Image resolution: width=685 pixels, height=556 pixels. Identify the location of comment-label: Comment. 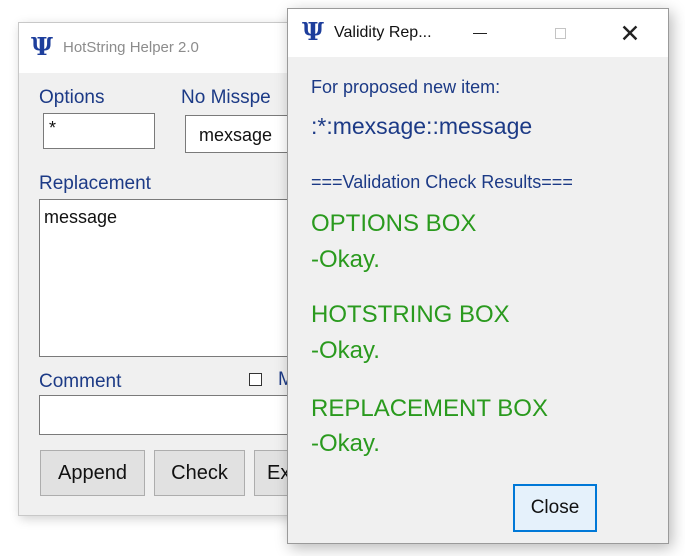
(80, 381).